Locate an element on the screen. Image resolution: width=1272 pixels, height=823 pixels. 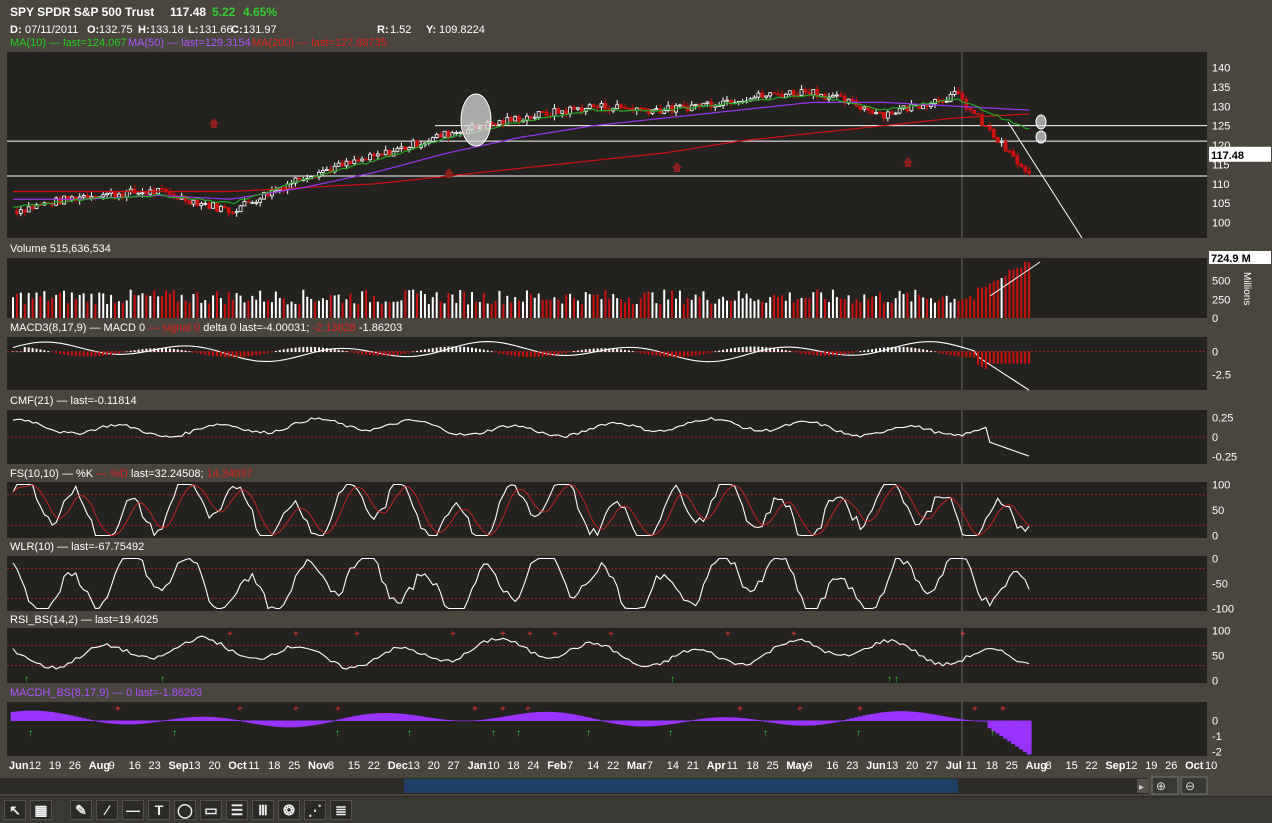
buy-signal-marker: ↑ is located at coordinates (588, 733).